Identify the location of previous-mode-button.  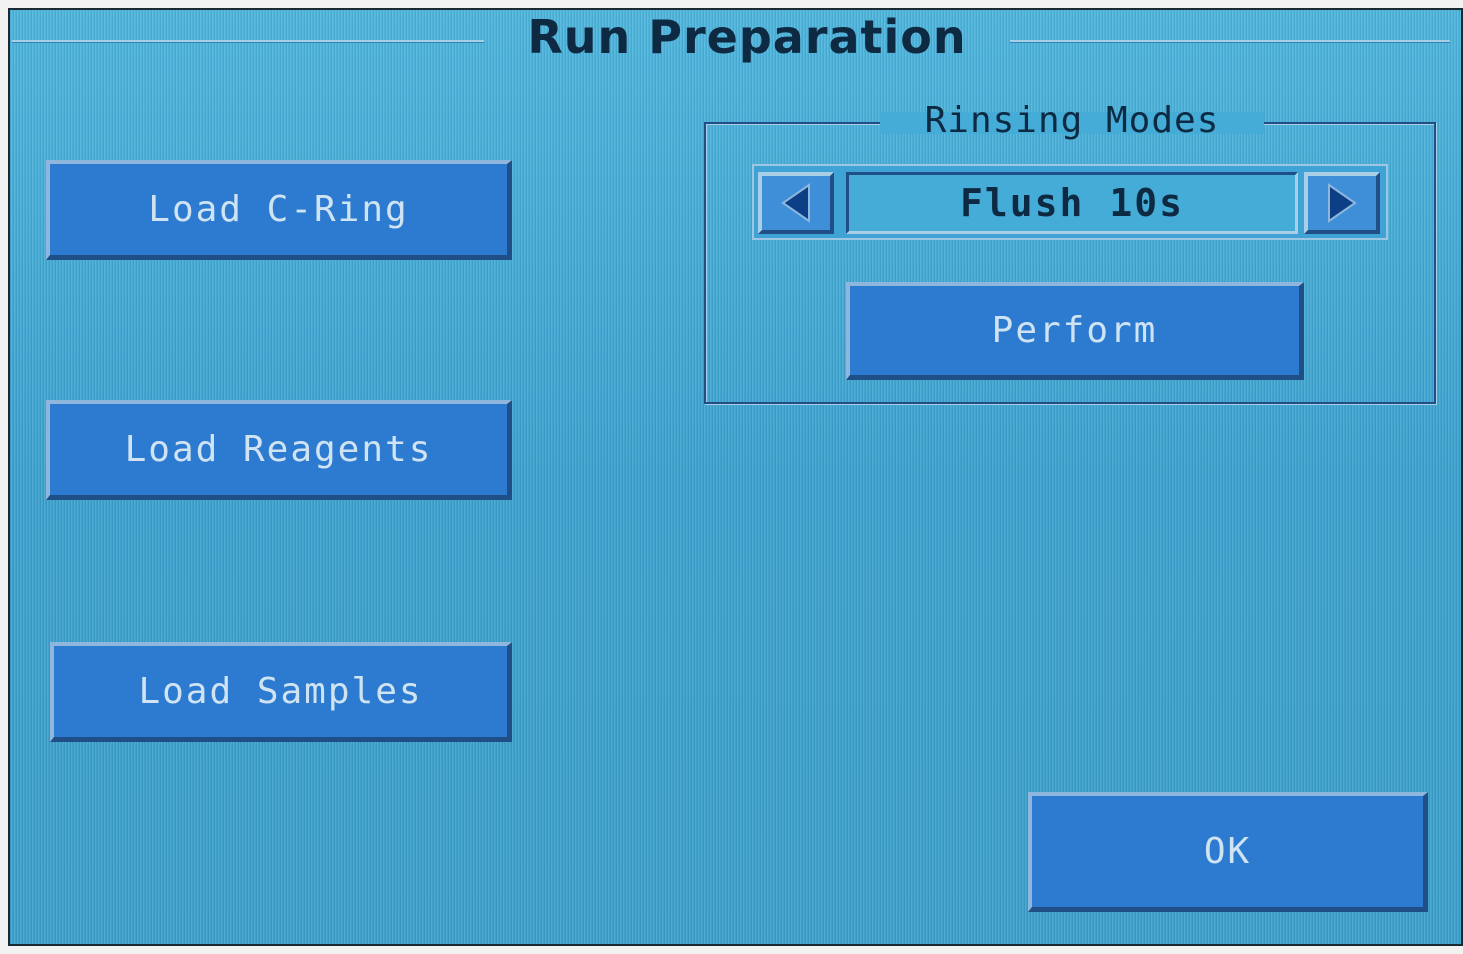
(796, 203).